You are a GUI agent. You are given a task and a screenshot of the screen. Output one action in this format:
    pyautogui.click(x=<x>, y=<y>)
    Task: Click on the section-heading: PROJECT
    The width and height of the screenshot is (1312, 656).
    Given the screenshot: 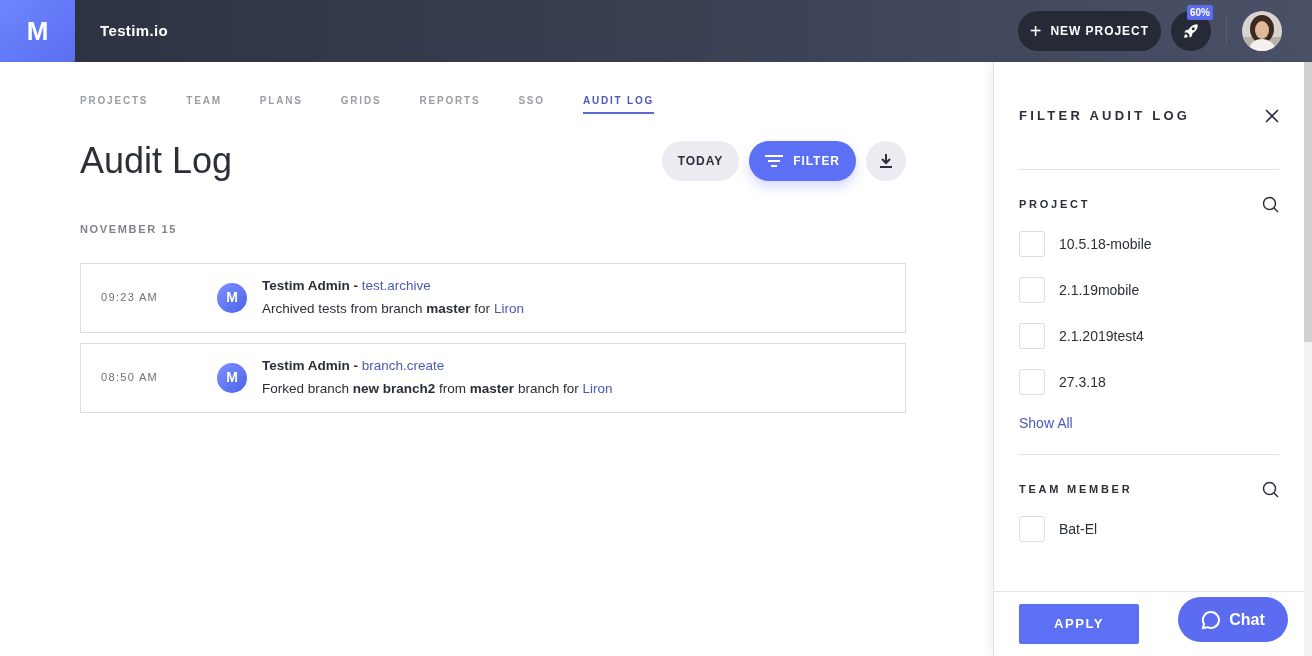 What is the action you would take?
    pyautogui.click(x=1055, y=205)
    